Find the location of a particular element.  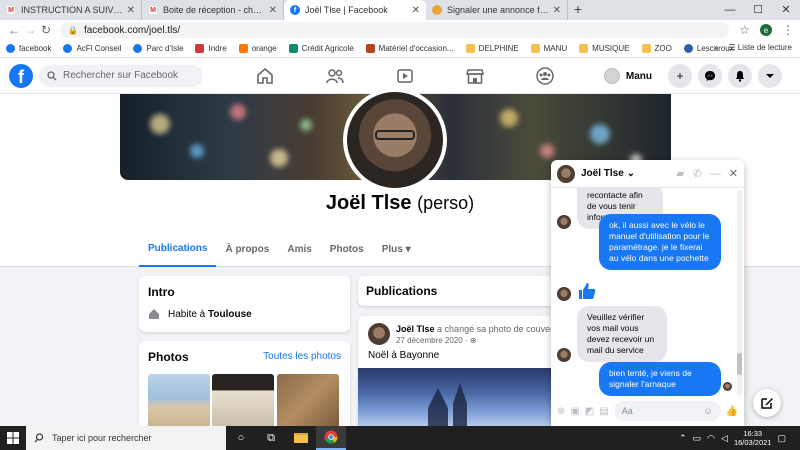

chat-contact-name: Joël Tlse ⌄ is located at coordinates (624, 173).